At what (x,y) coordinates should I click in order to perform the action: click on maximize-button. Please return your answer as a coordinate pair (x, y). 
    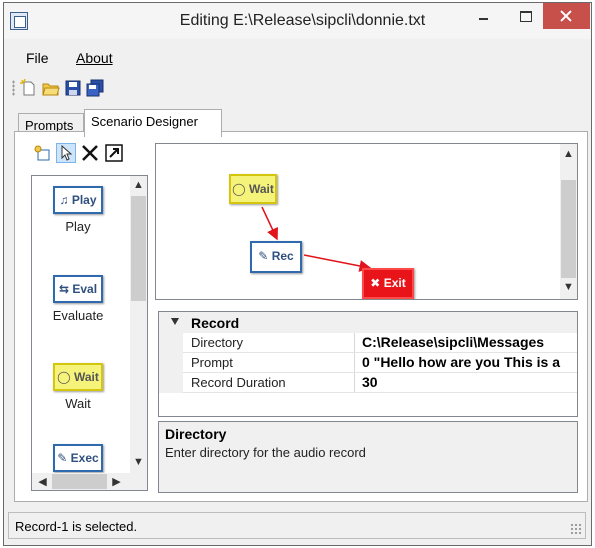
    Looking at the image, I should click on (525, 16).